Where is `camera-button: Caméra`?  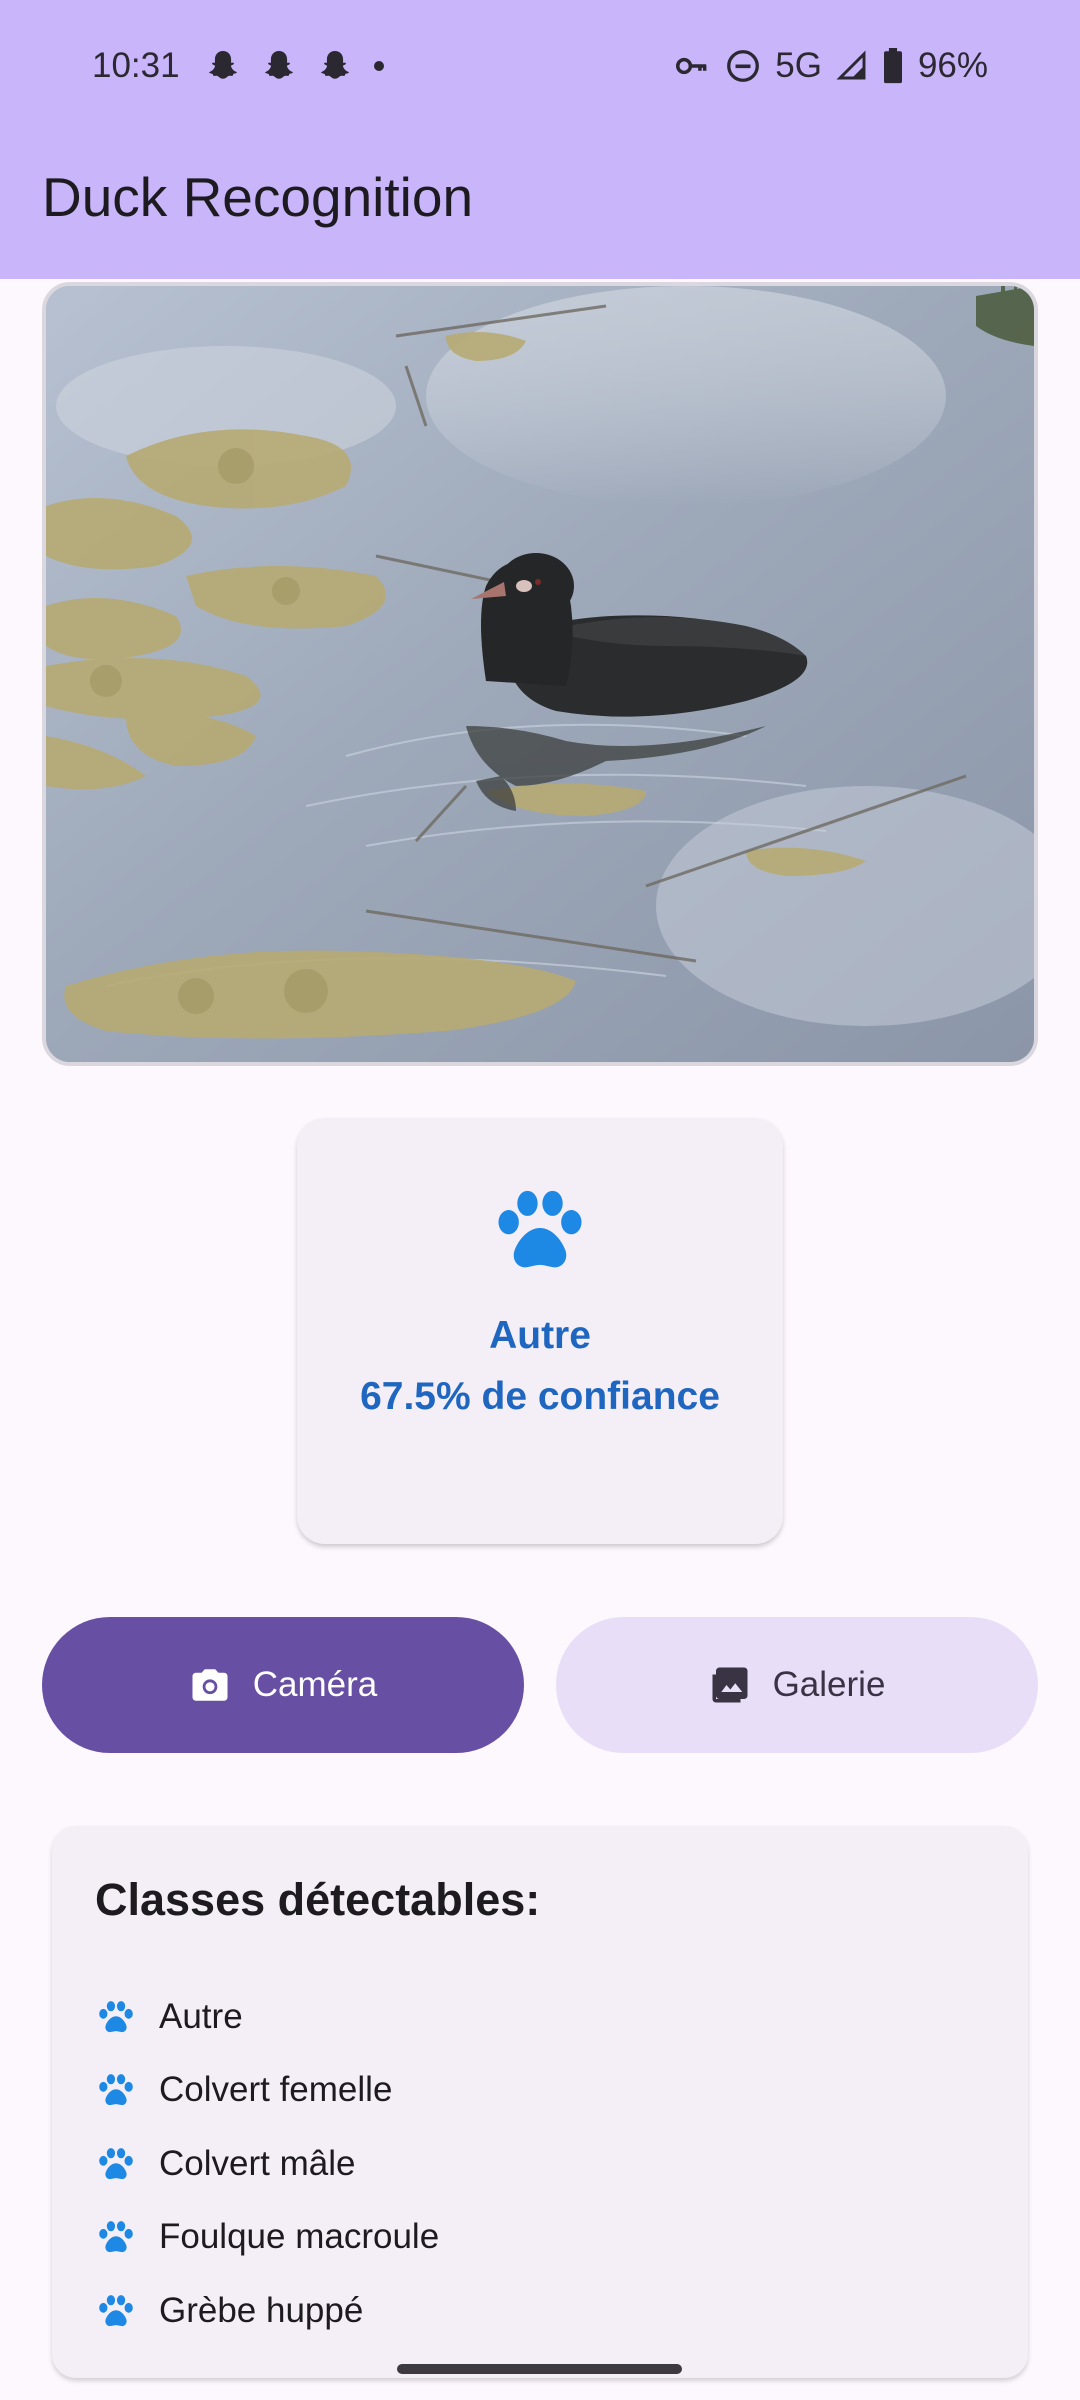 camera-button: Caméra is located at coordinates (283, 1685).